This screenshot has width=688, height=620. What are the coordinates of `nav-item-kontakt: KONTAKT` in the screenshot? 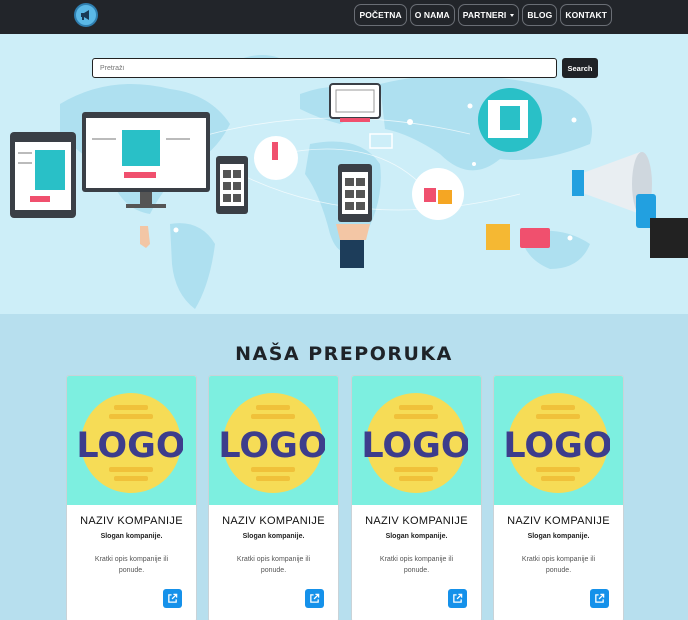 It's located at (586, 15).